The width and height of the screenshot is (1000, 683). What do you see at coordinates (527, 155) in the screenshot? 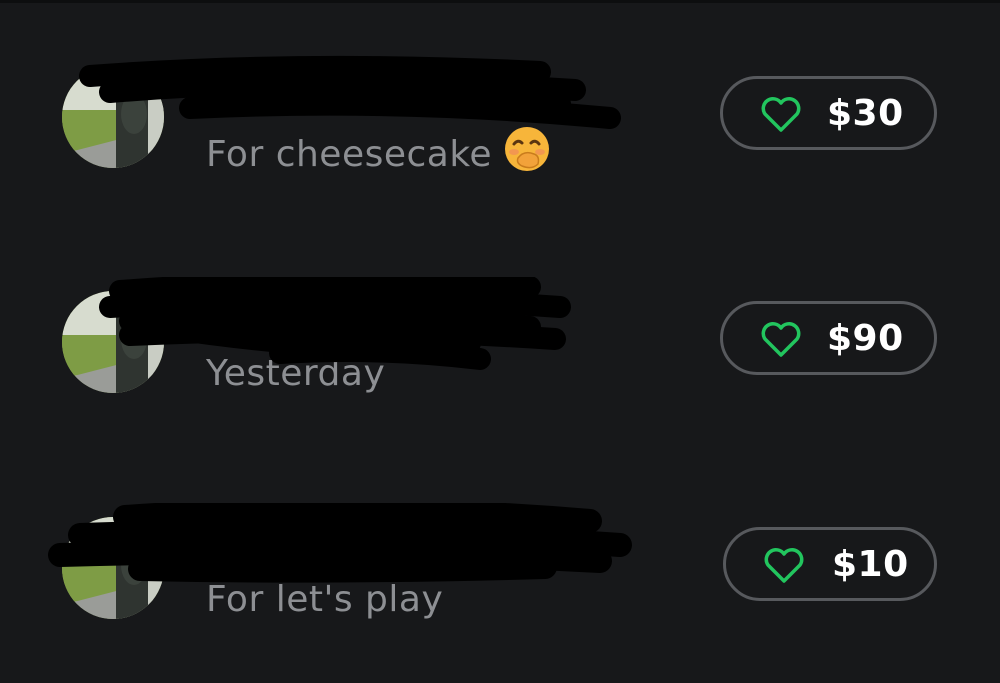
I see `hand-over-mouth-emoji-icon` at bounding box center [527, 155].